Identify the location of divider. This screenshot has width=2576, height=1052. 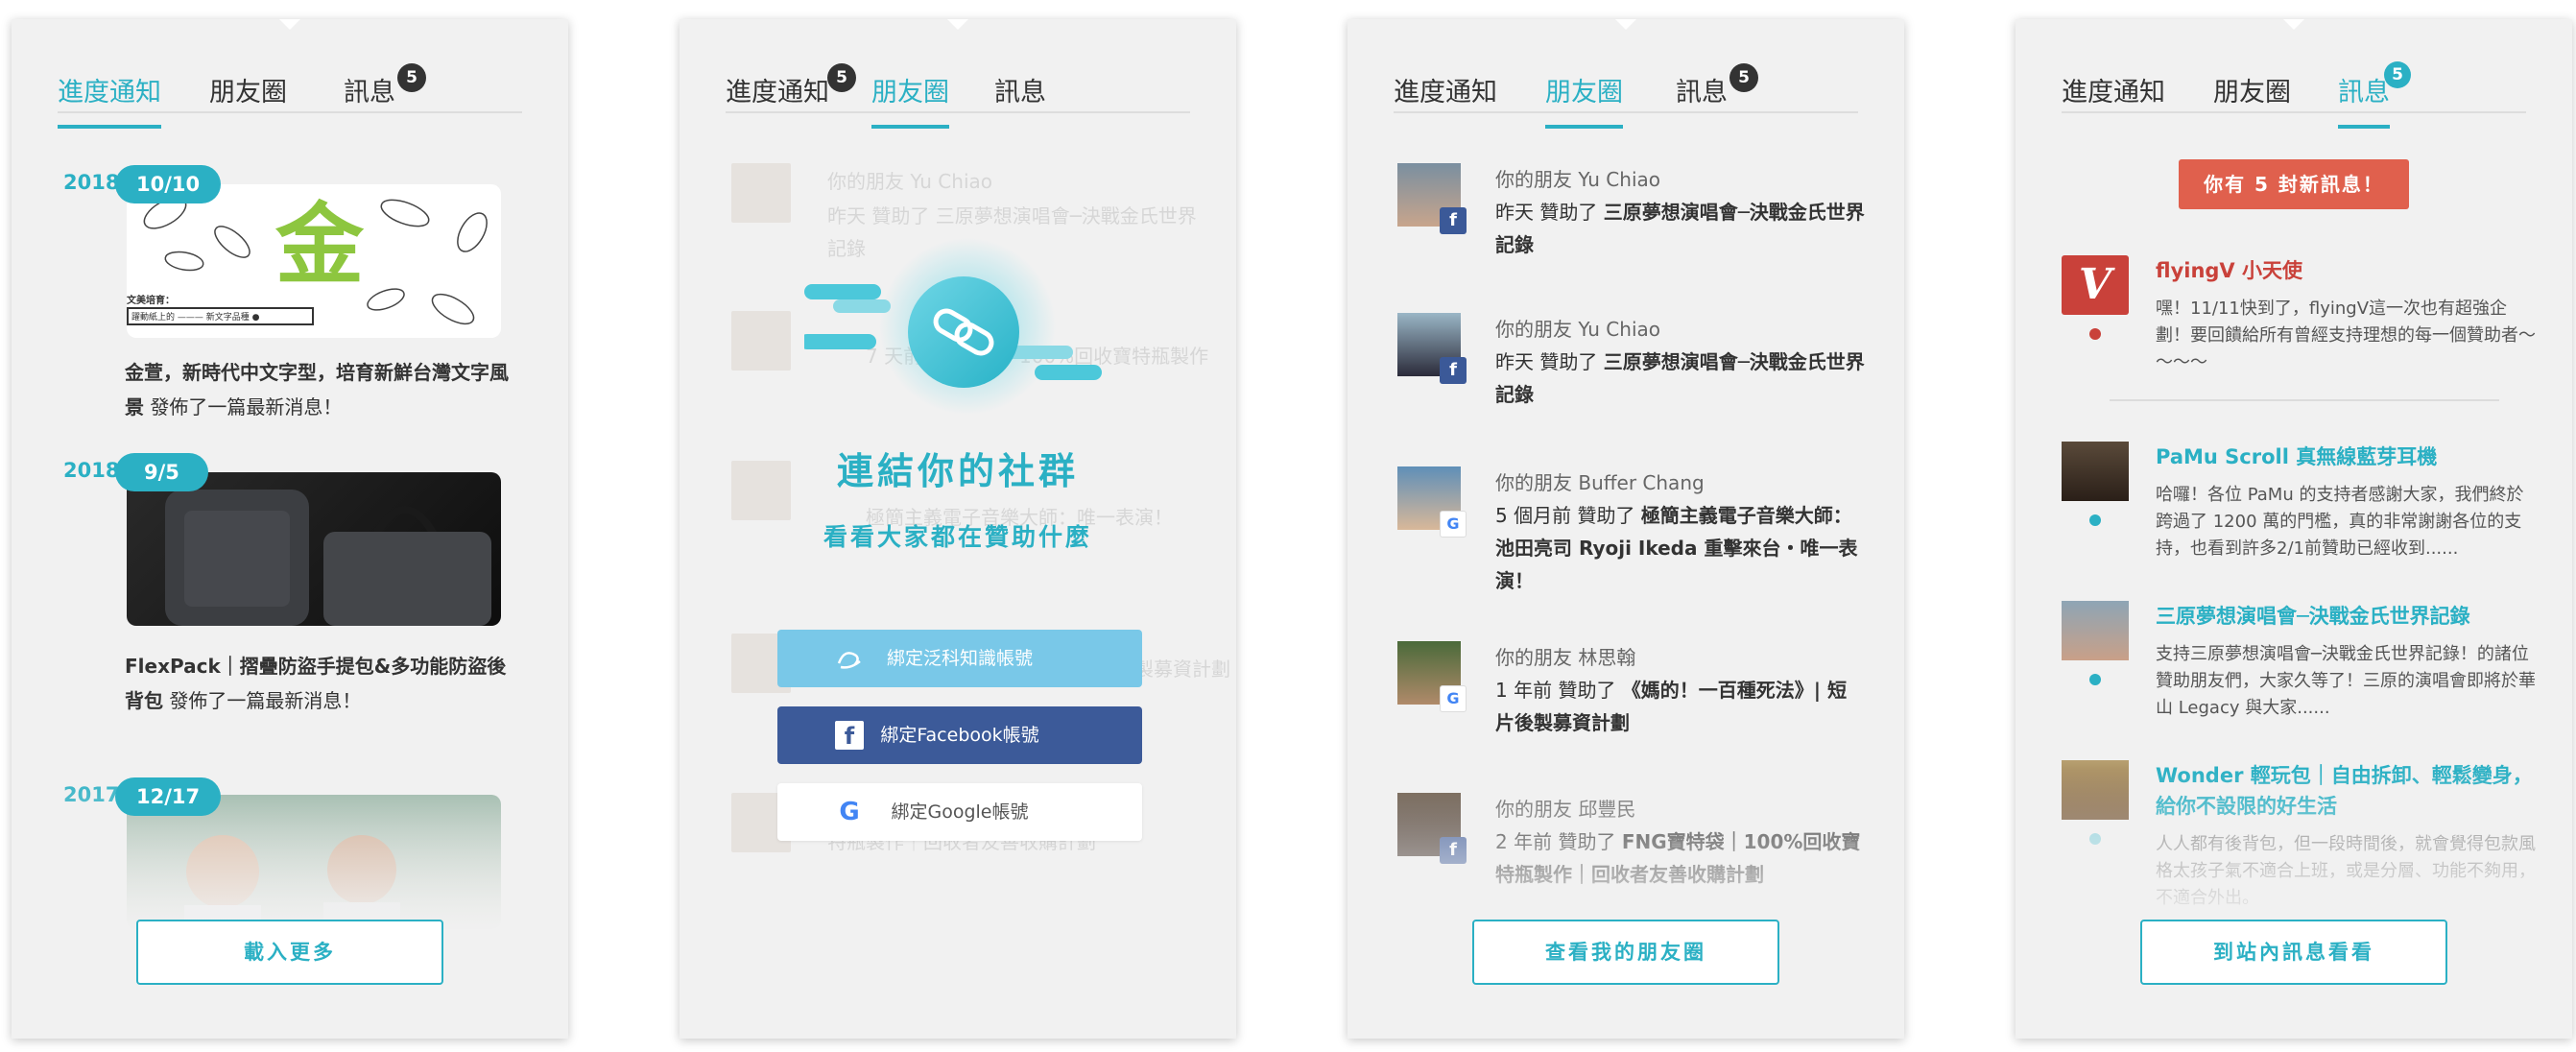
(2304, 400).